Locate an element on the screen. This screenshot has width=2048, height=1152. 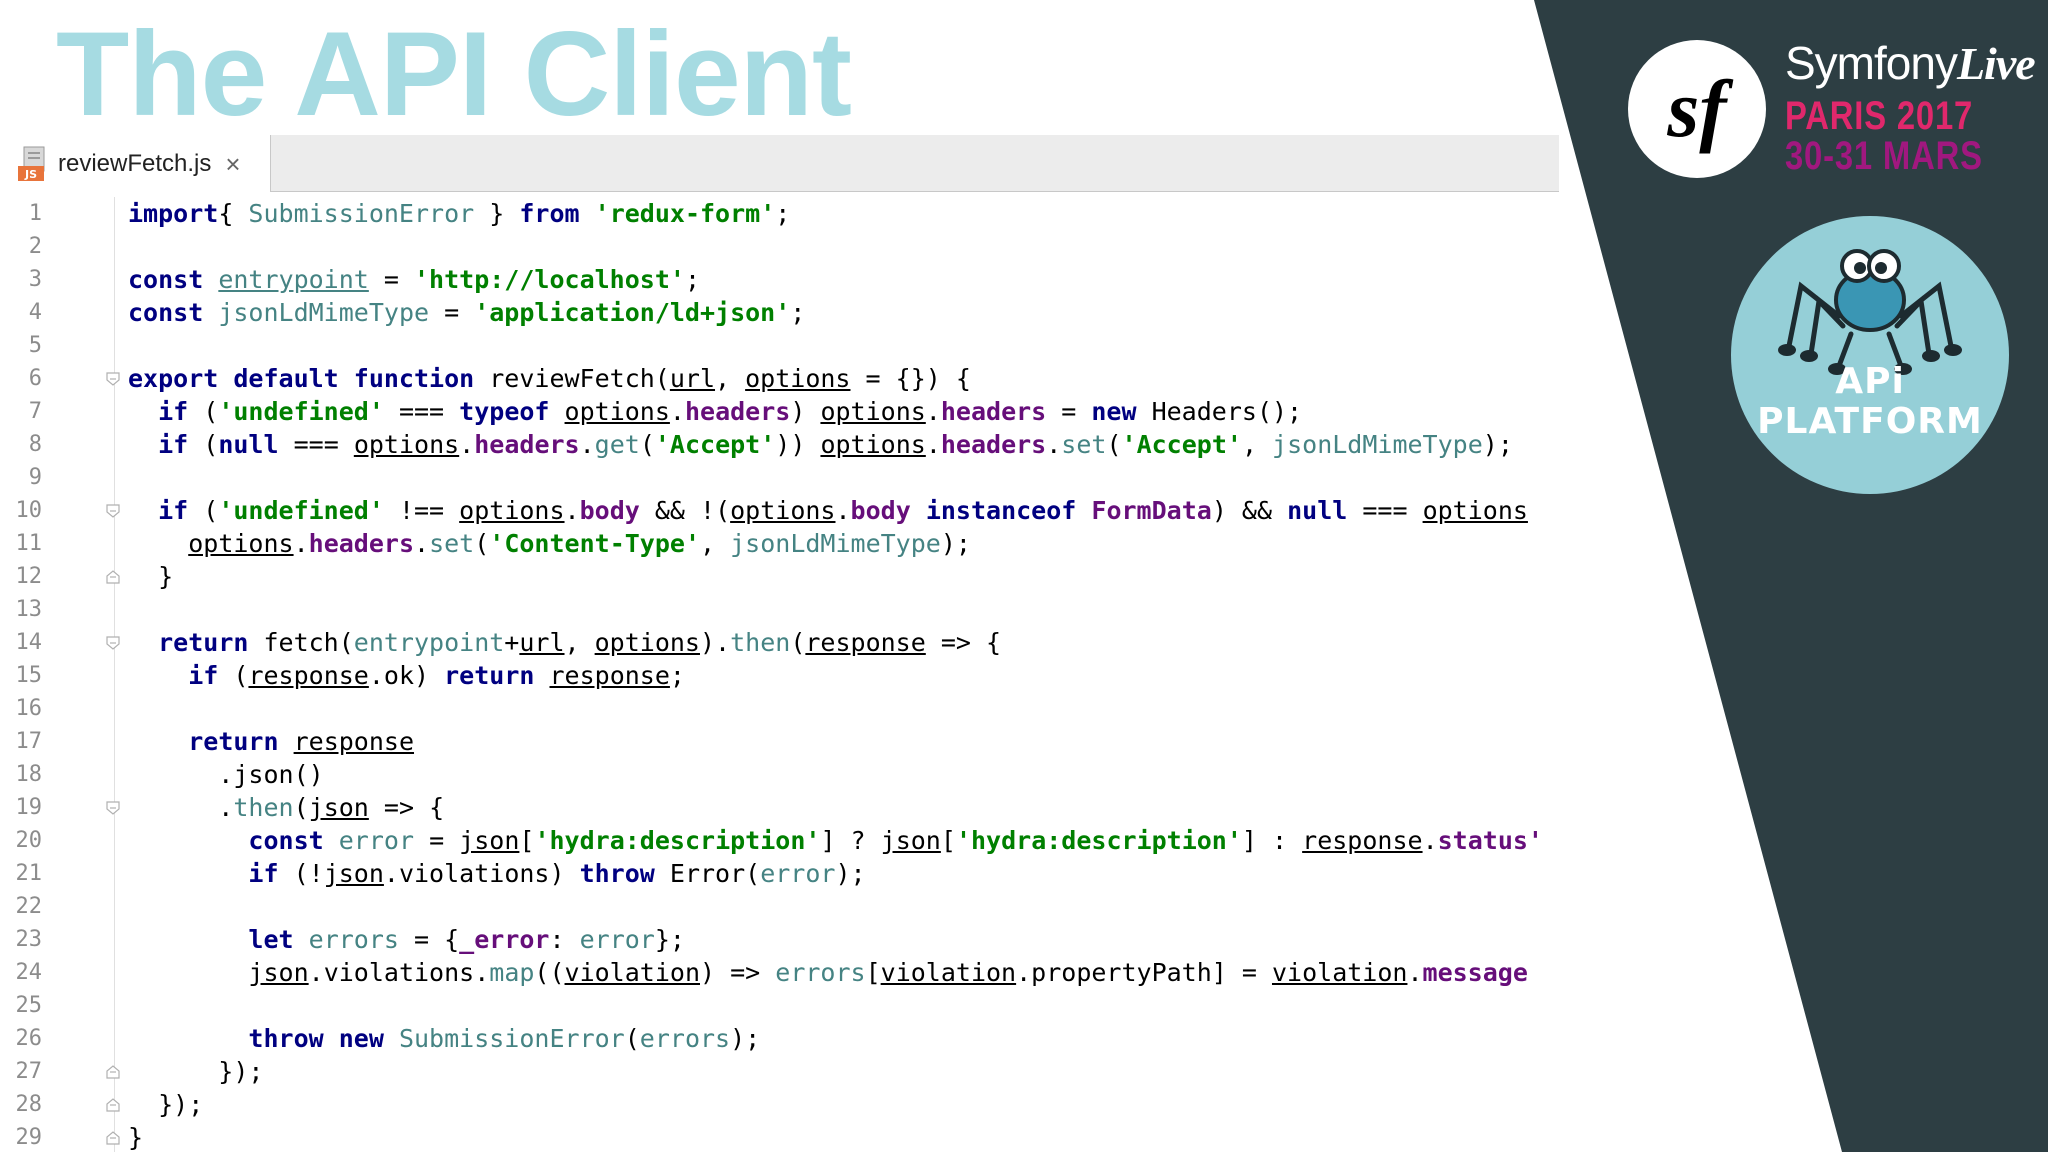
code-token: === is located at coordinates (421, 411).